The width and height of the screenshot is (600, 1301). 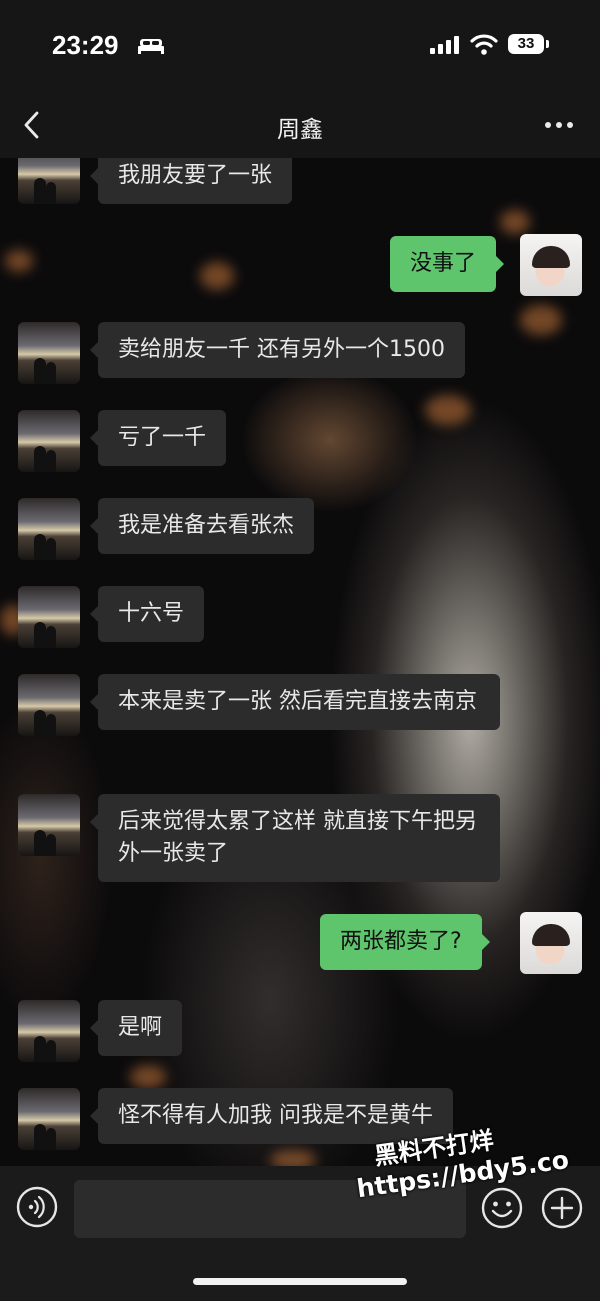 I want to click on incoming-message: 我朋友要了一张, so click(x=191, y=181).